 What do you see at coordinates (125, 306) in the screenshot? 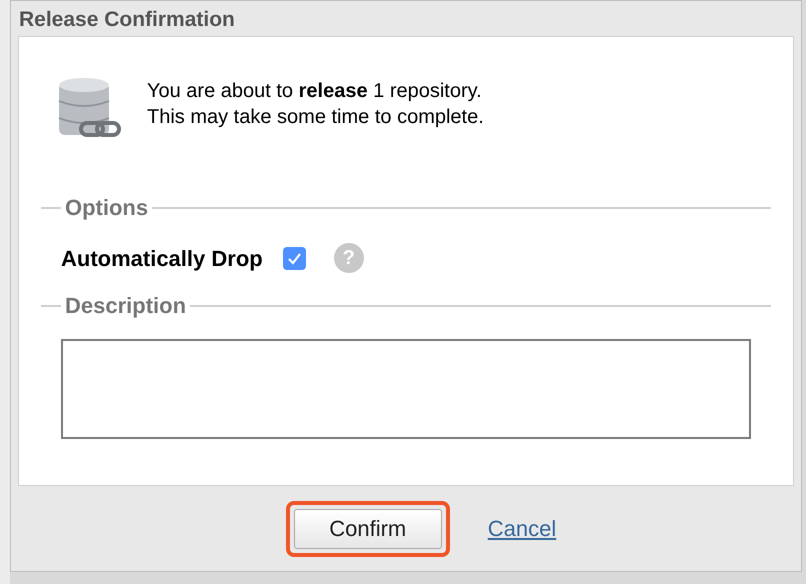
I see `section-legend: Description` at bounding box center [125, 306].